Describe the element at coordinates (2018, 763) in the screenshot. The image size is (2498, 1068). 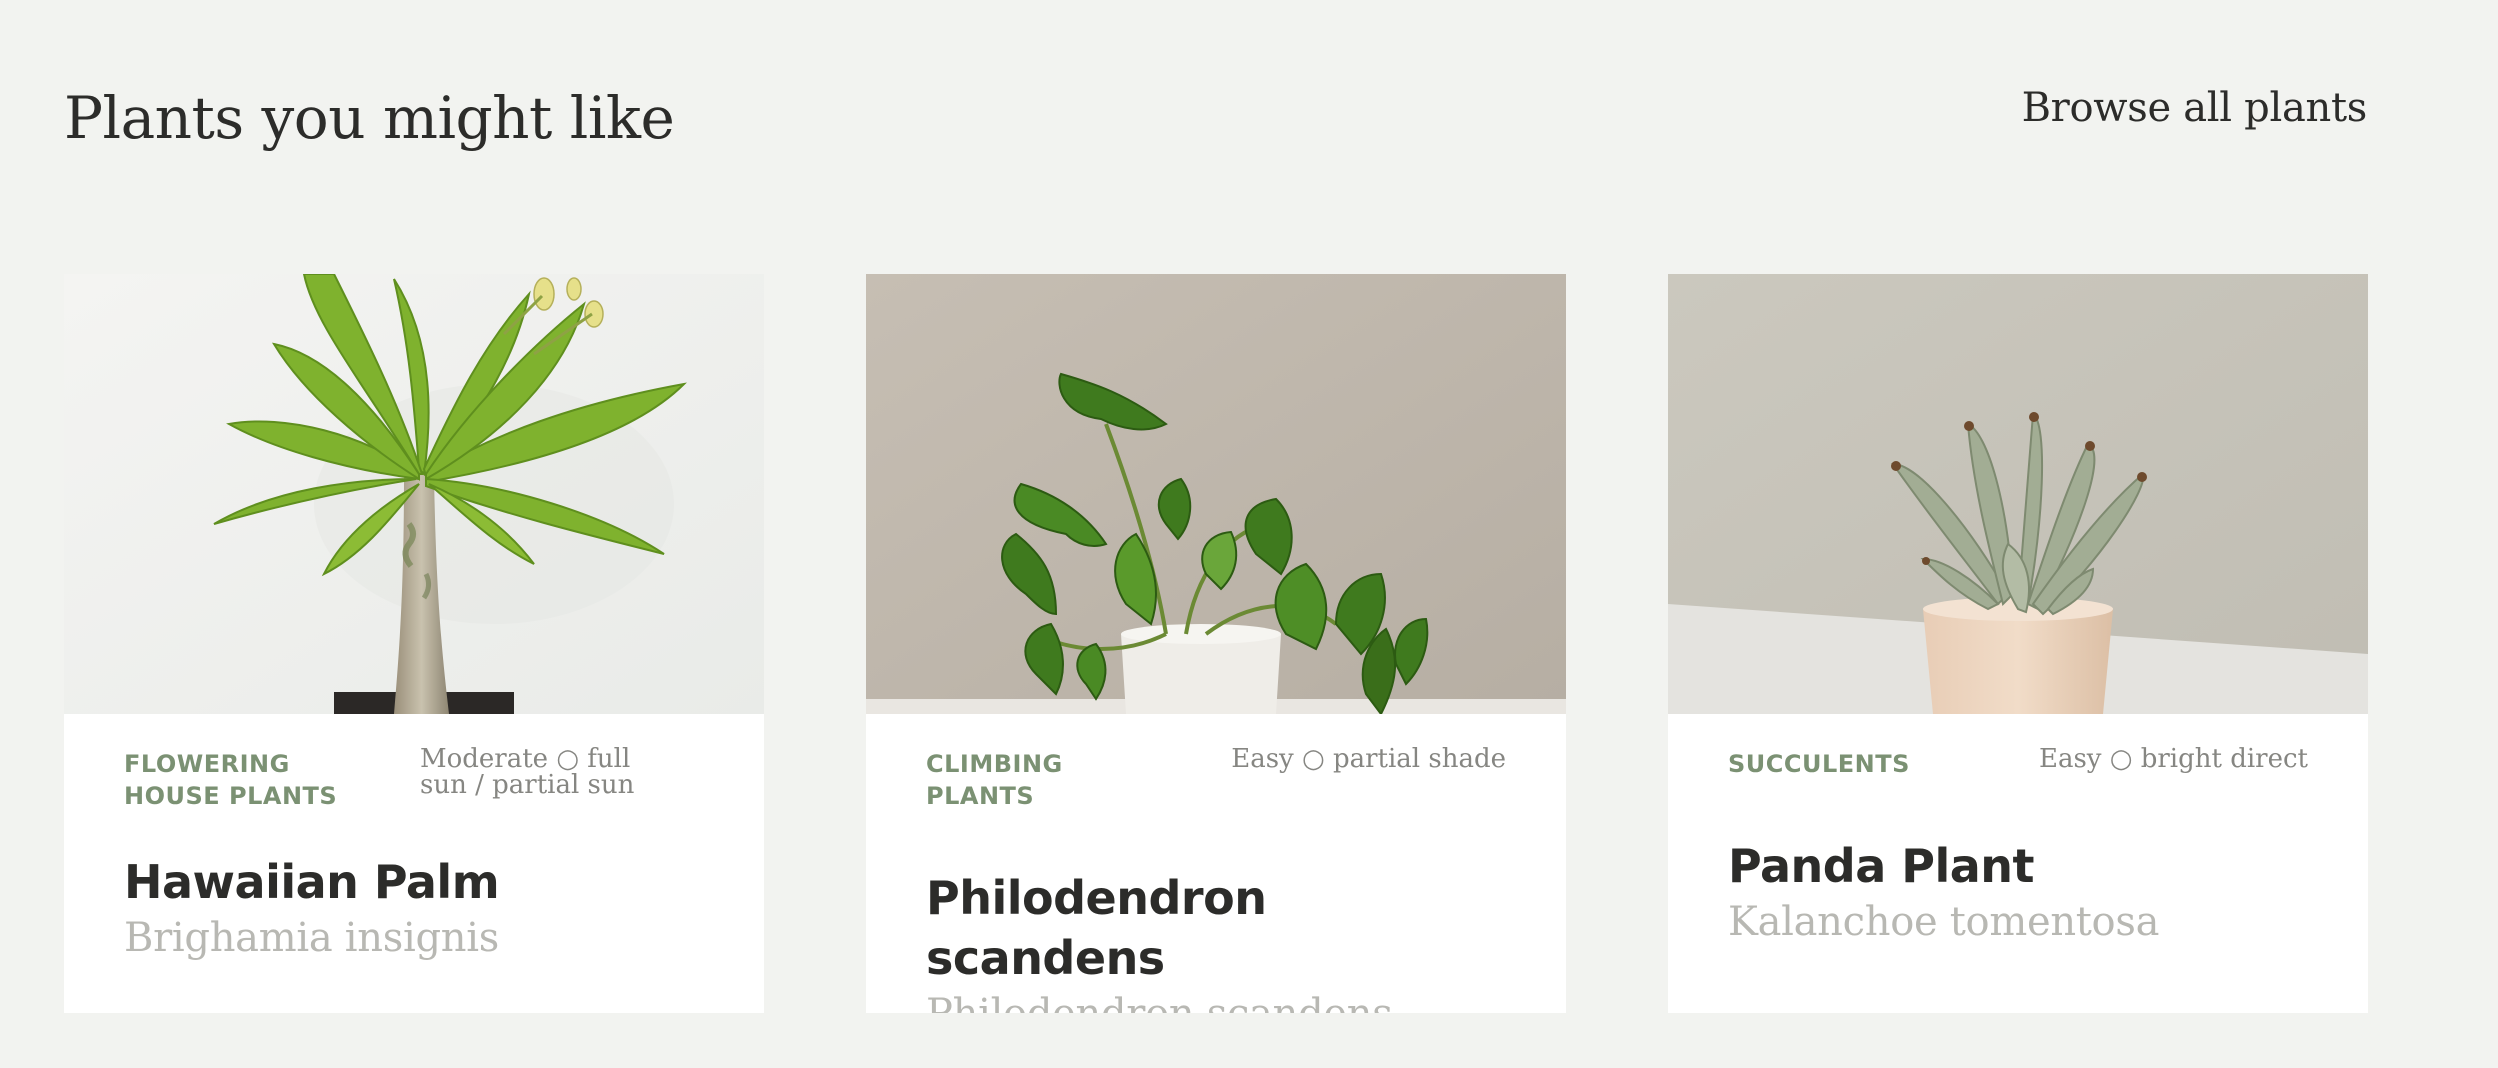
I see `meta-row: Succulents Easy ○ bright direct` at that location.